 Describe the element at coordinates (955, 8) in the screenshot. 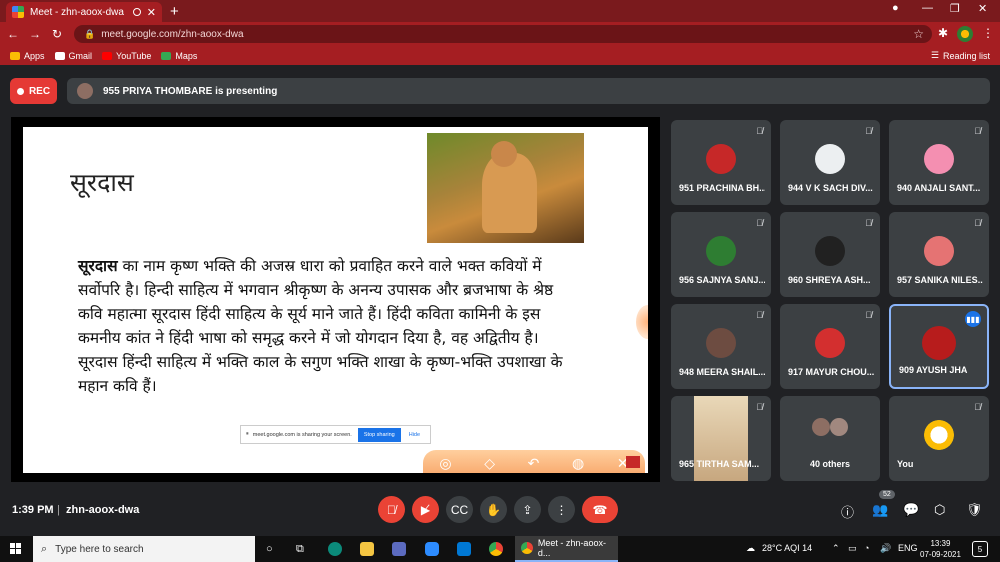

I see `restore-button: ❐` at that location.